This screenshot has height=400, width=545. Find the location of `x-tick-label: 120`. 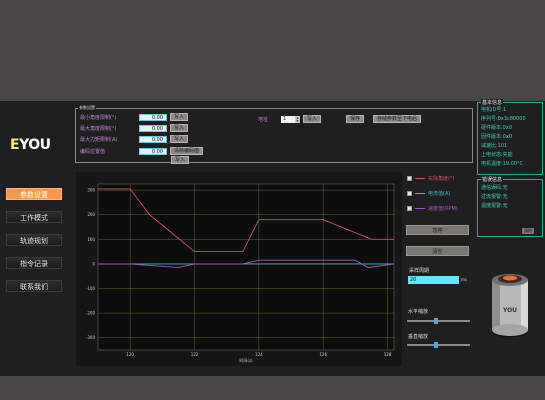

x-tick-label: 120 is located at coordinates (130, 354).